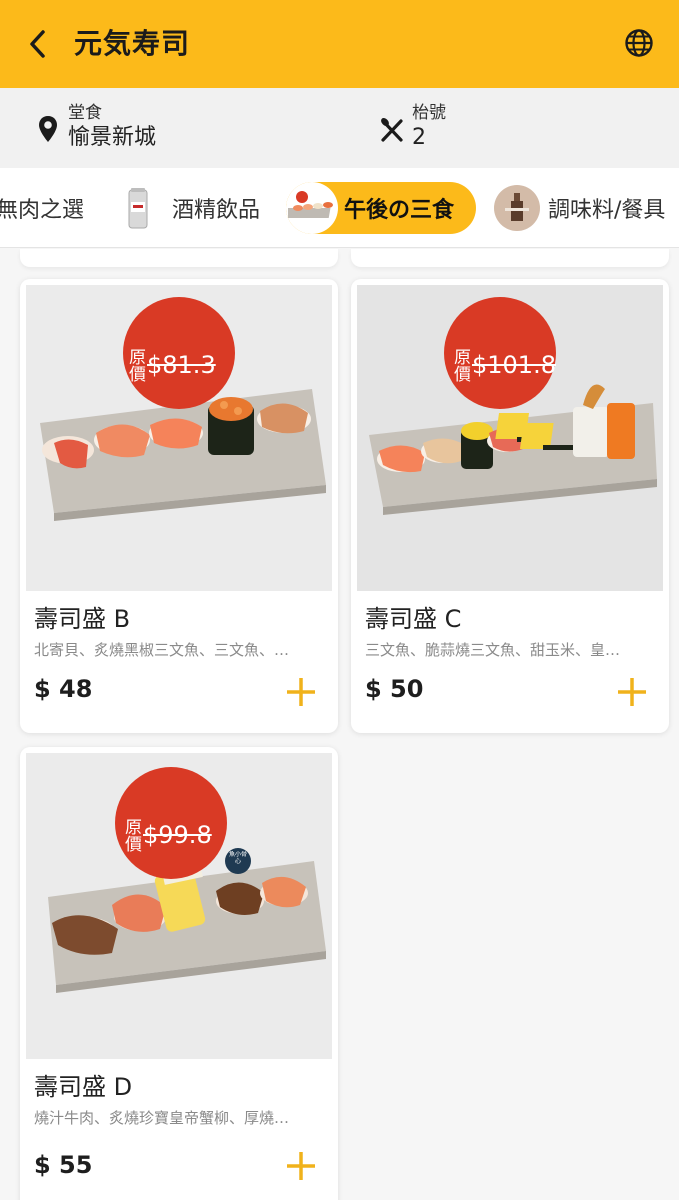 The height and width of the screenshot is (1200, 679). Describe the element at coordinates (138, 208) in the screenshot. I see `beer-can-icon` at that location.